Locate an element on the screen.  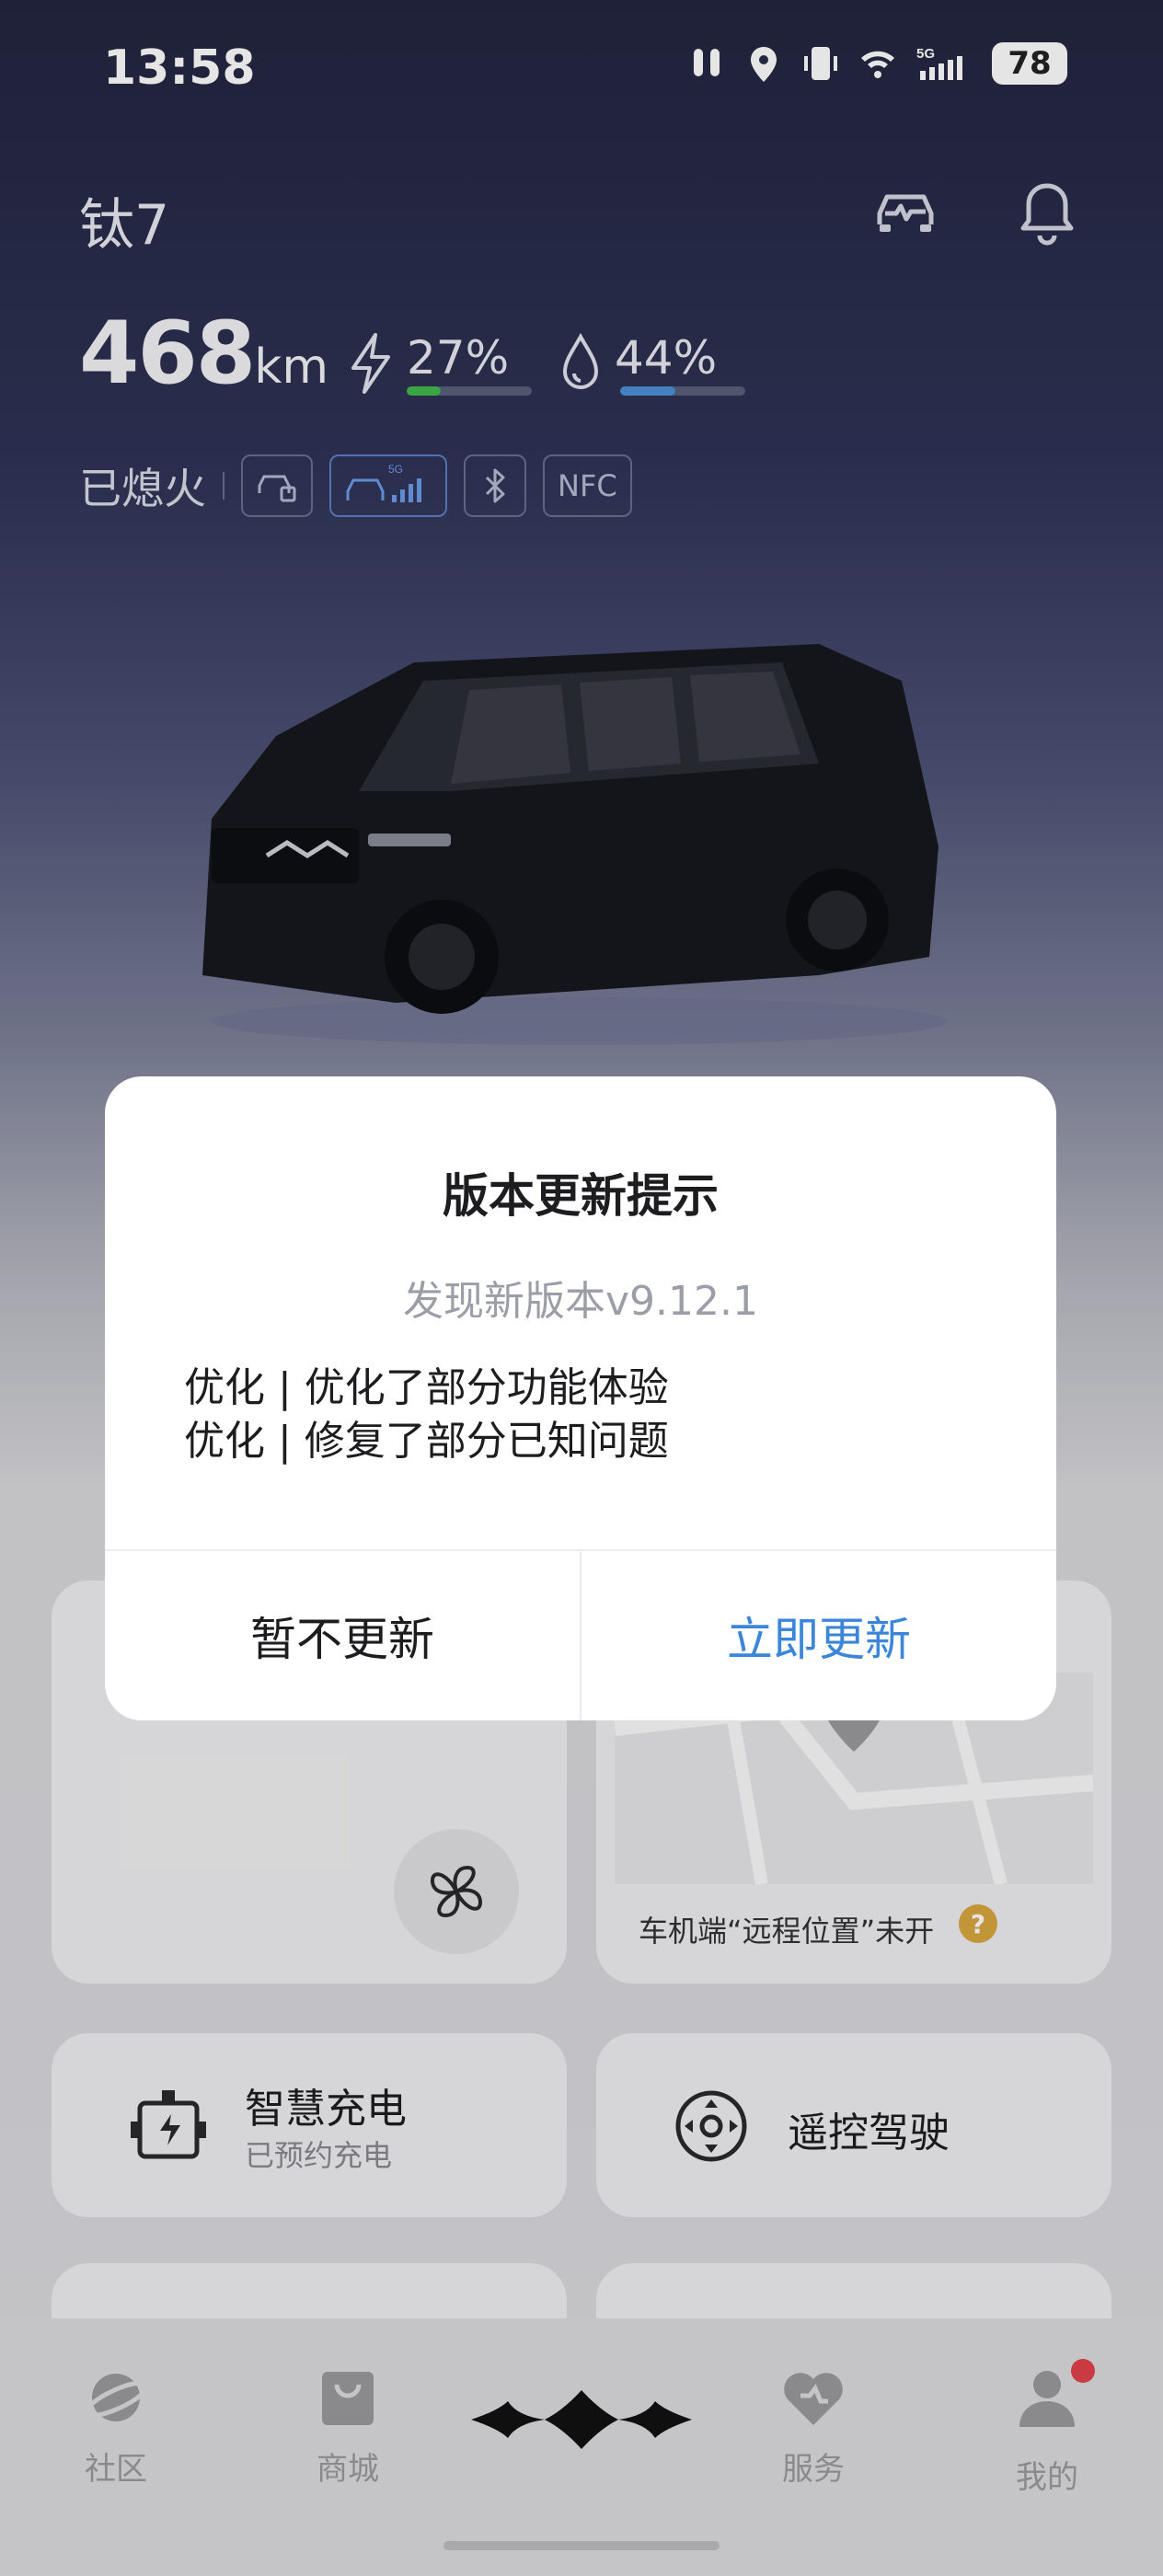
release-note-item: 优化 | 修复了部分已知问题 is located at coordinates (427, 1441).